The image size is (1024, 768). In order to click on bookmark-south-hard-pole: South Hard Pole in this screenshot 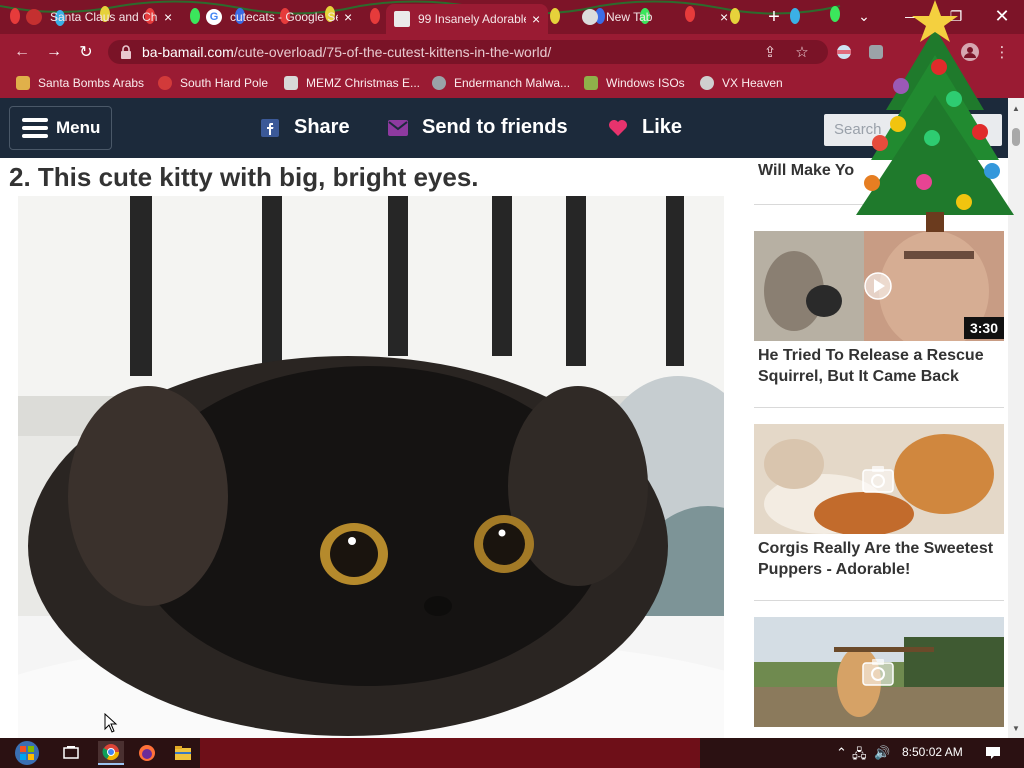, I will do `click(213, 83)`.